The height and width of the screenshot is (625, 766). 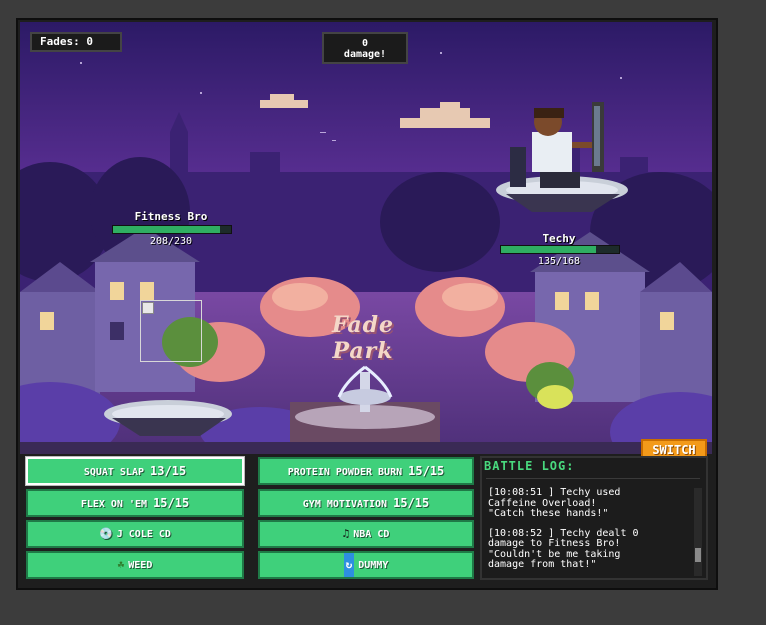 What do you see at coordinates (559, 238) in the screenshot?
I see `enemy-name: Techy` at bounding box center [559, 238].